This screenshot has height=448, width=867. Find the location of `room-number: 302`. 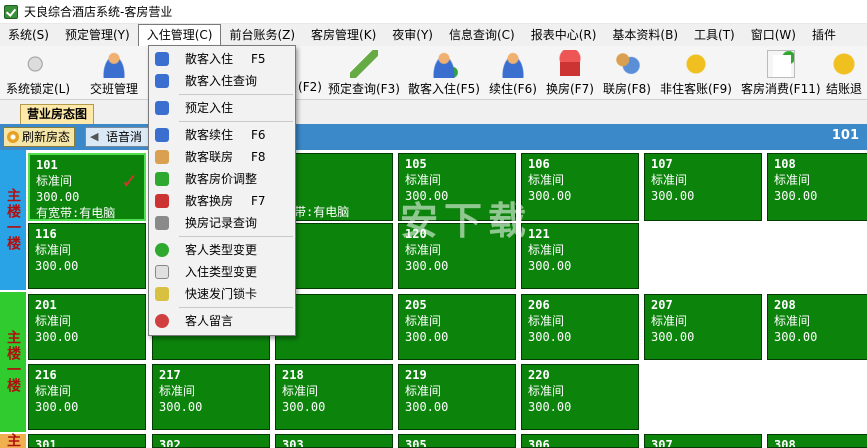

room-number: 302 is located at coordinates (170, 443).